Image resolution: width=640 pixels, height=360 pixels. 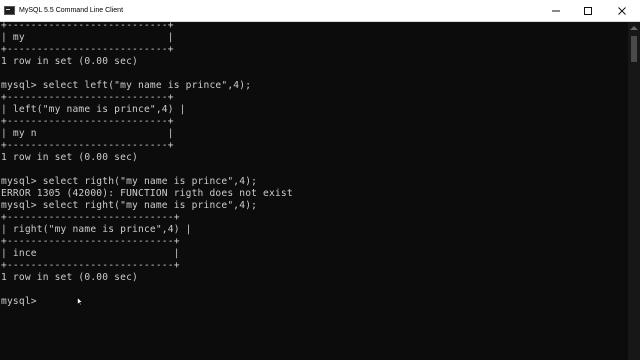 I want to click on console-line: | left("my name is prince",4) |, so click(x=93, y=109).